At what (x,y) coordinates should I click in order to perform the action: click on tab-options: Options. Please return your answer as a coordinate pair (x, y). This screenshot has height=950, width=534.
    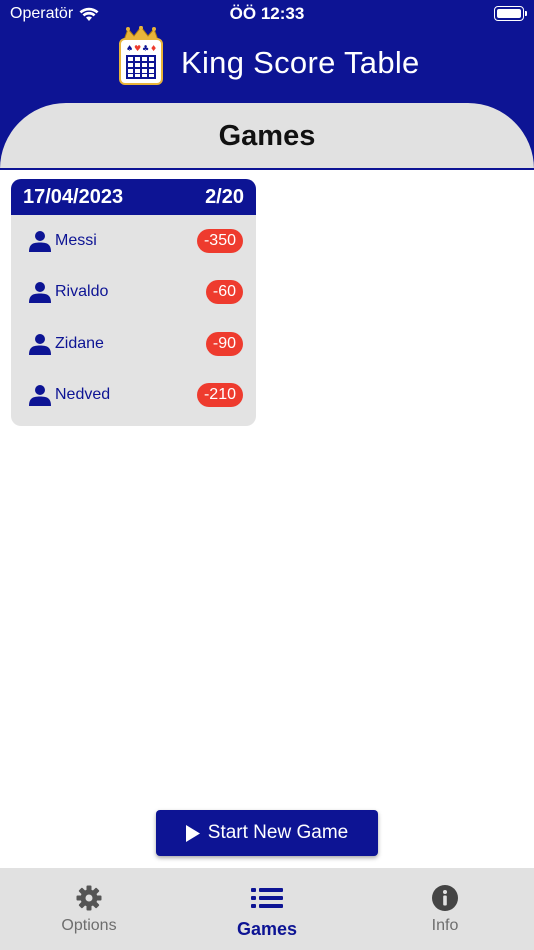
    Looking at the image, I should click on (89, 909).